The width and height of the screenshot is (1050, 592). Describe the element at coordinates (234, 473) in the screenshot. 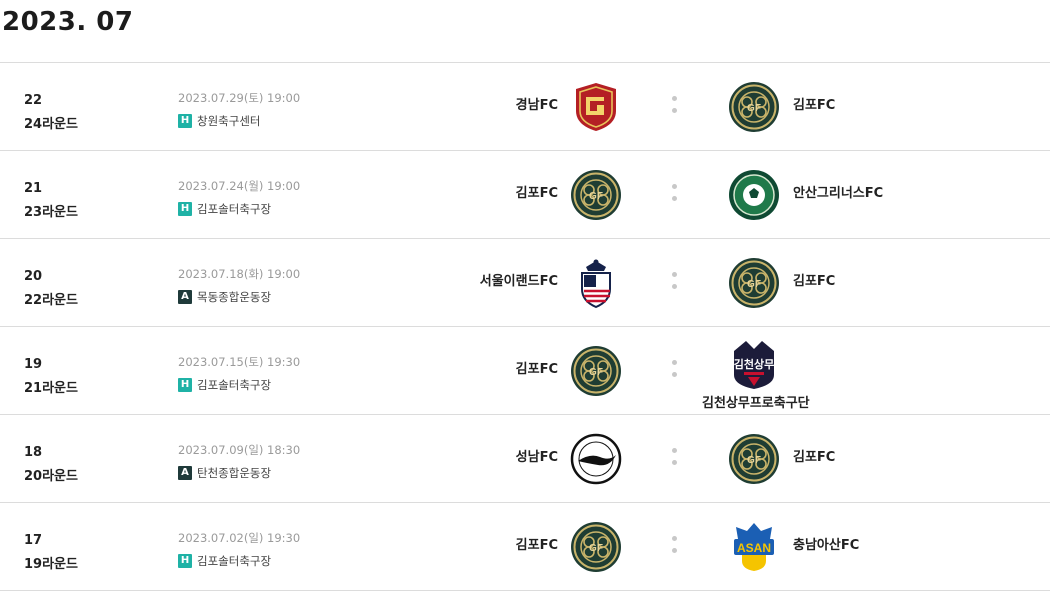

I see `venue-name: 탄천종합운동장` at that location.